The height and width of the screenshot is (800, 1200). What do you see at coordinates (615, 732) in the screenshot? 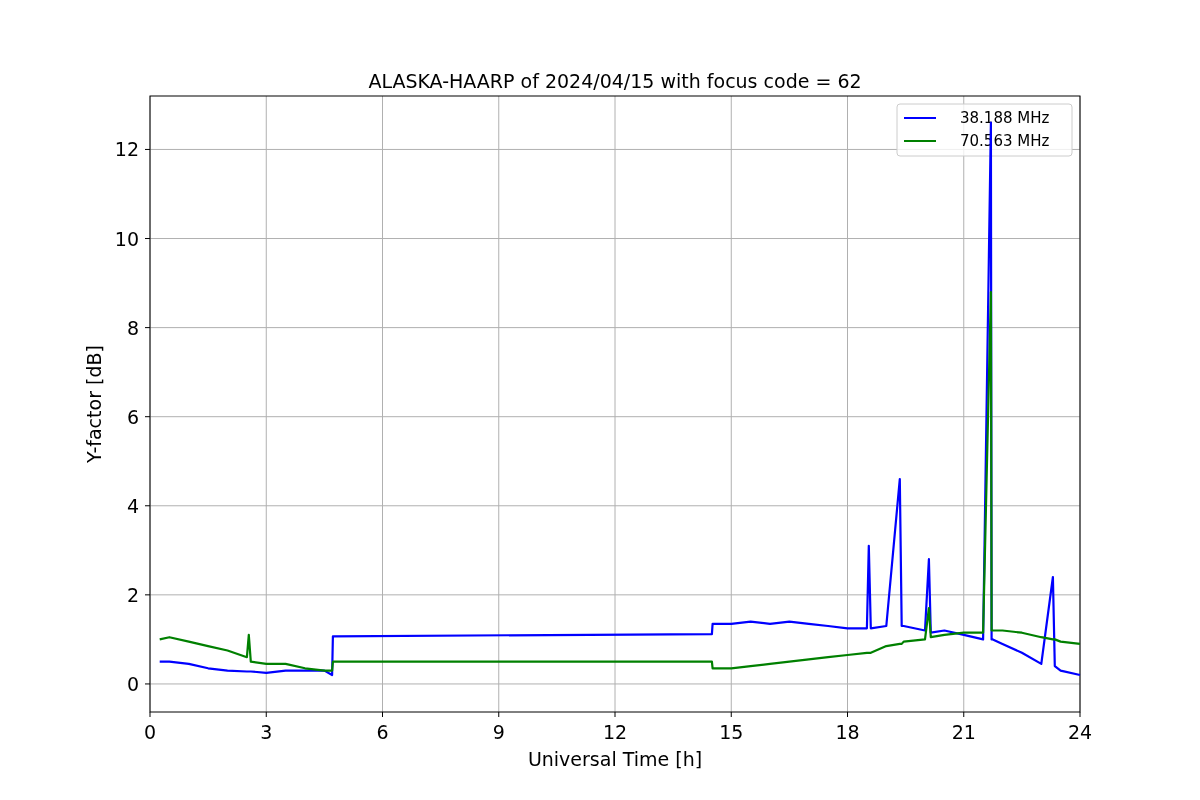
I see `x-tick-label: 12` at bounding box center [615, 732].